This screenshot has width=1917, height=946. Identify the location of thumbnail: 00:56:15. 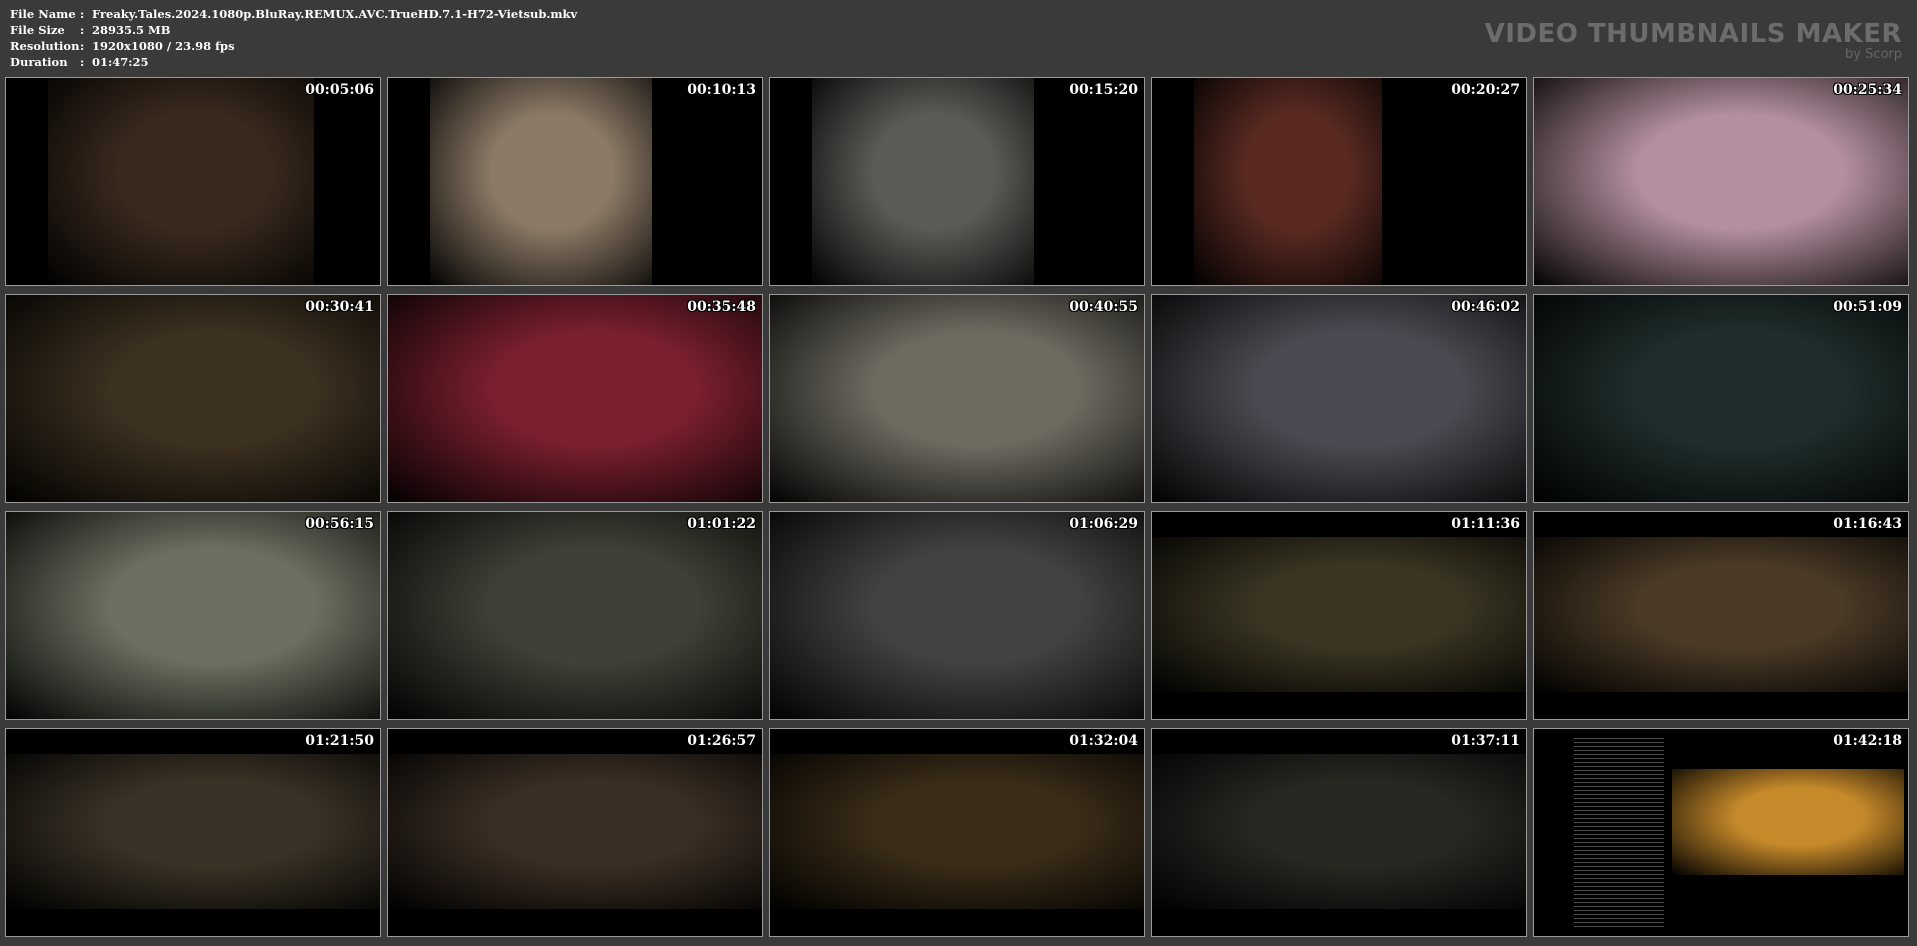
(193, 615).